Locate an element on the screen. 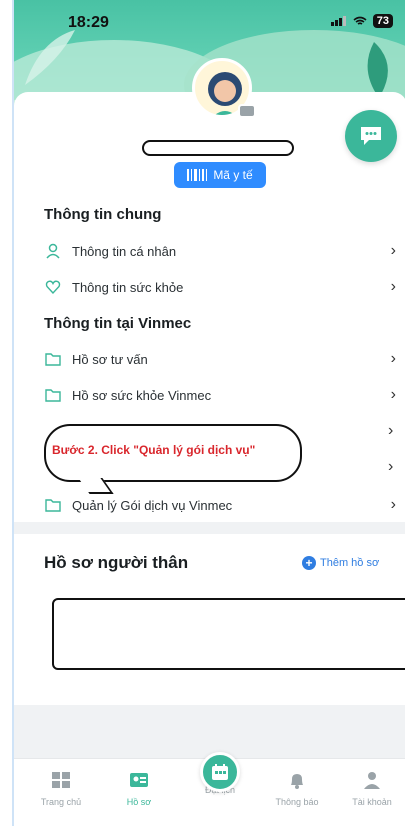 The height and width of the screenshot is (826, 405). add-relative-button: + Thêm hồ sơ is located at coordinates (340, 563).